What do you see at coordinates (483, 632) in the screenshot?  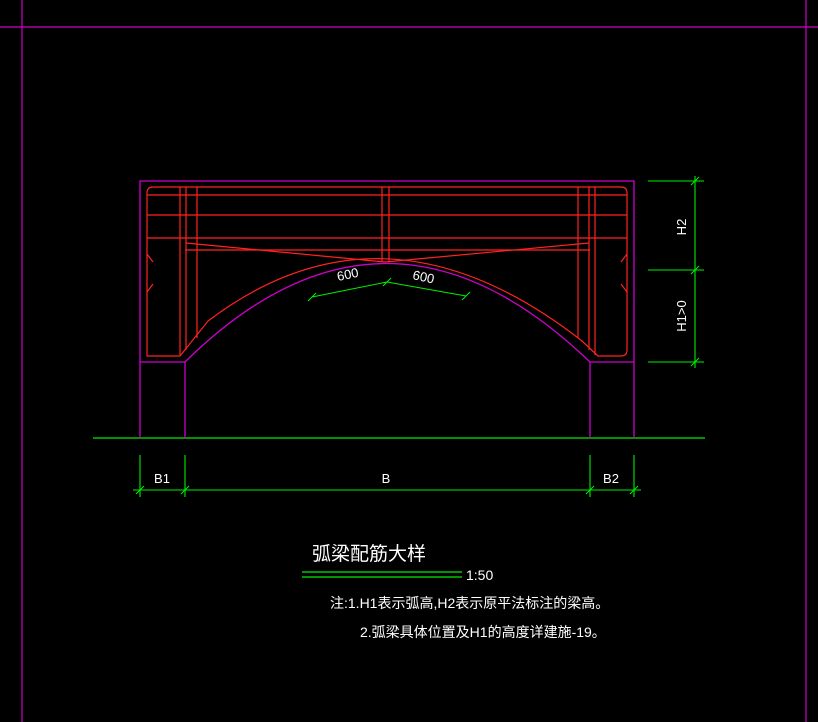 I see `note-line-2: 2.弧梁具体位置及H1的高度详建施-19。` at bounding box center [483, 632].